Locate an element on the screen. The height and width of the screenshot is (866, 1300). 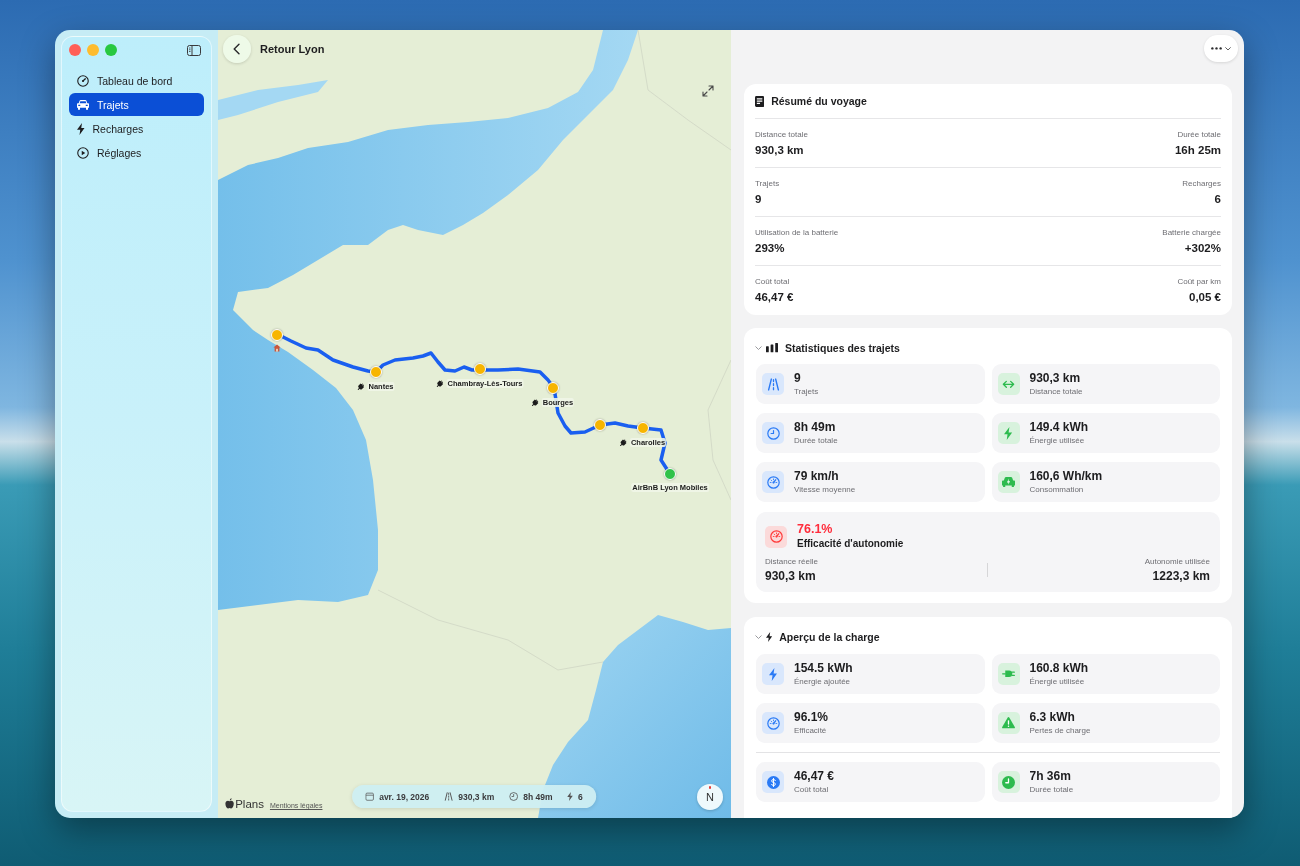
trip-distance: 930,3 km is located at coordinates (476, 796).